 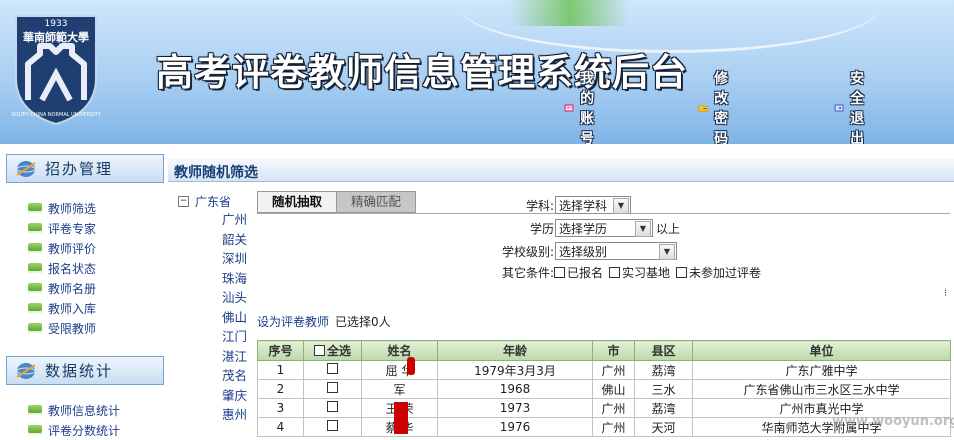 What do you see at coordinates (593, 205) in the screenshot?
I see `subject-select: 选择学科 ▼` at bounding box center [593, 205].